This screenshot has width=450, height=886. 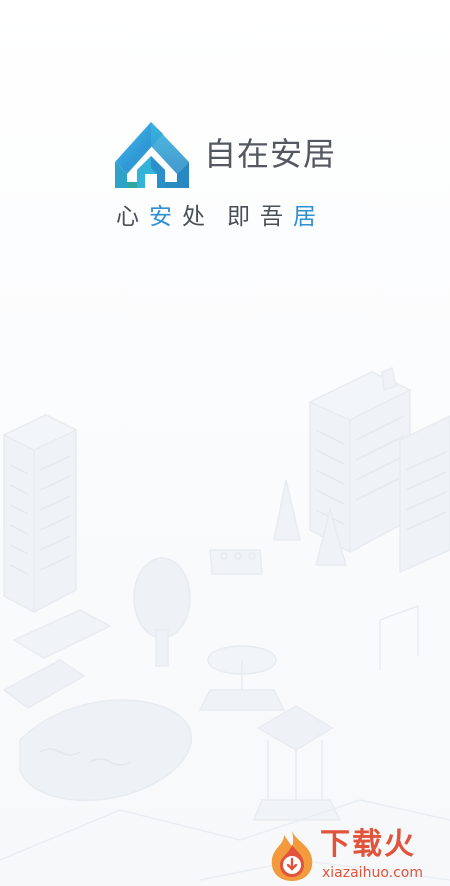 What do you see at coordinates (304, 217) in the screenshot?
I see `slogan-char-highlight: 居` at bounding box center [304, 217].